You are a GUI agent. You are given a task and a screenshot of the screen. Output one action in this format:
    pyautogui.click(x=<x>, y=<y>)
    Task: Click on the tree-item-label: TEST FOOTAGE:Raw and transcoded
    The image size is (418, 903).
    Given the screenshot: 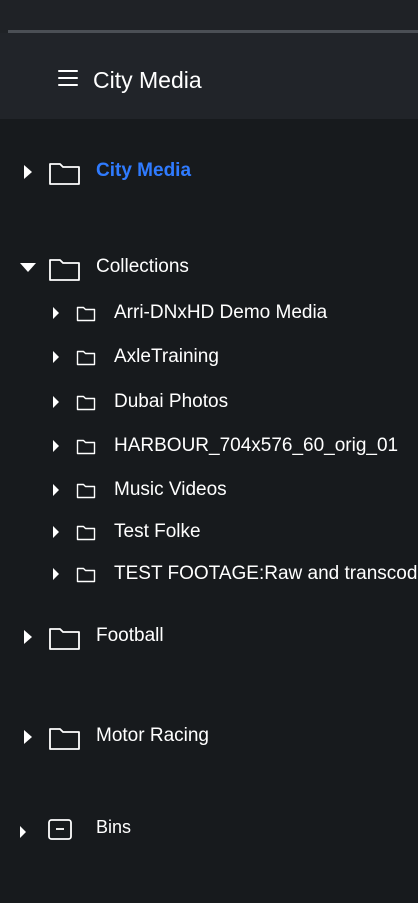 What is the action you would take?
    pyautogui.click(x=266, y=573)
    